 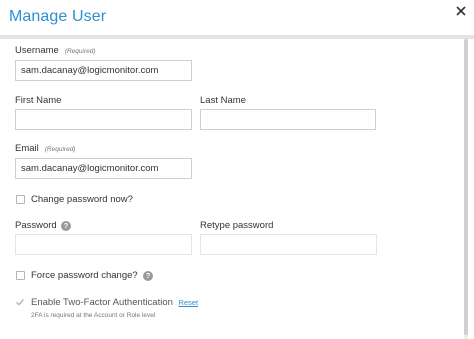 I want to click on email-label: Email (Required), so click(x=45, y=148).